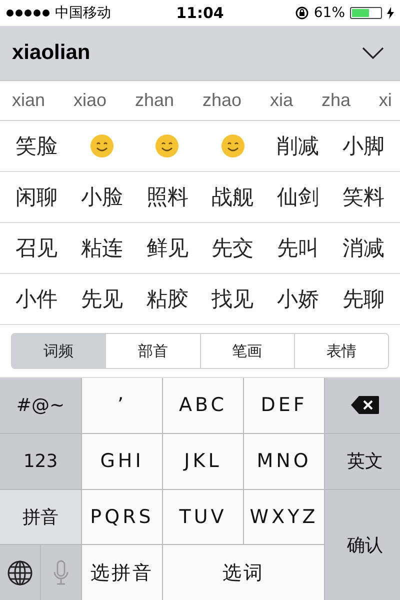  I want to click on chevron-down-icon, so click(373, 53).